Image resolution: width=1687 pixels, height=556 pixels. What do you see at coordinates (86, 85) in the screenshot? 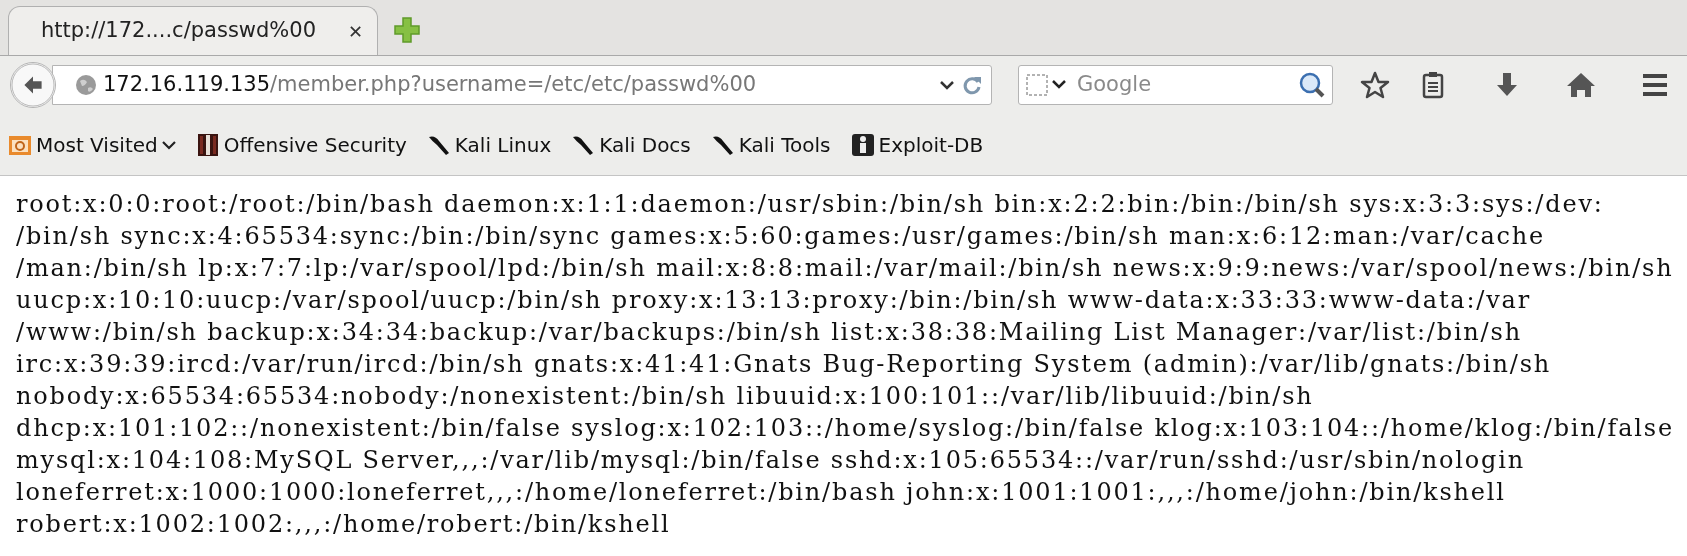
I see `globe-icon` at bounding box center [86, 85].